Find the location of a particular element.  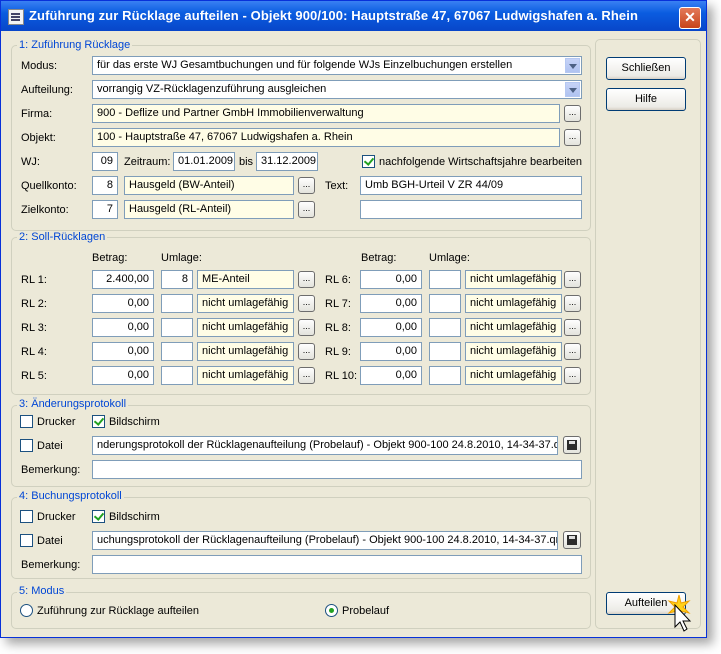

rl-8-umlage-text-field: nicht umlagefähig is located at coordinates (513, 327).